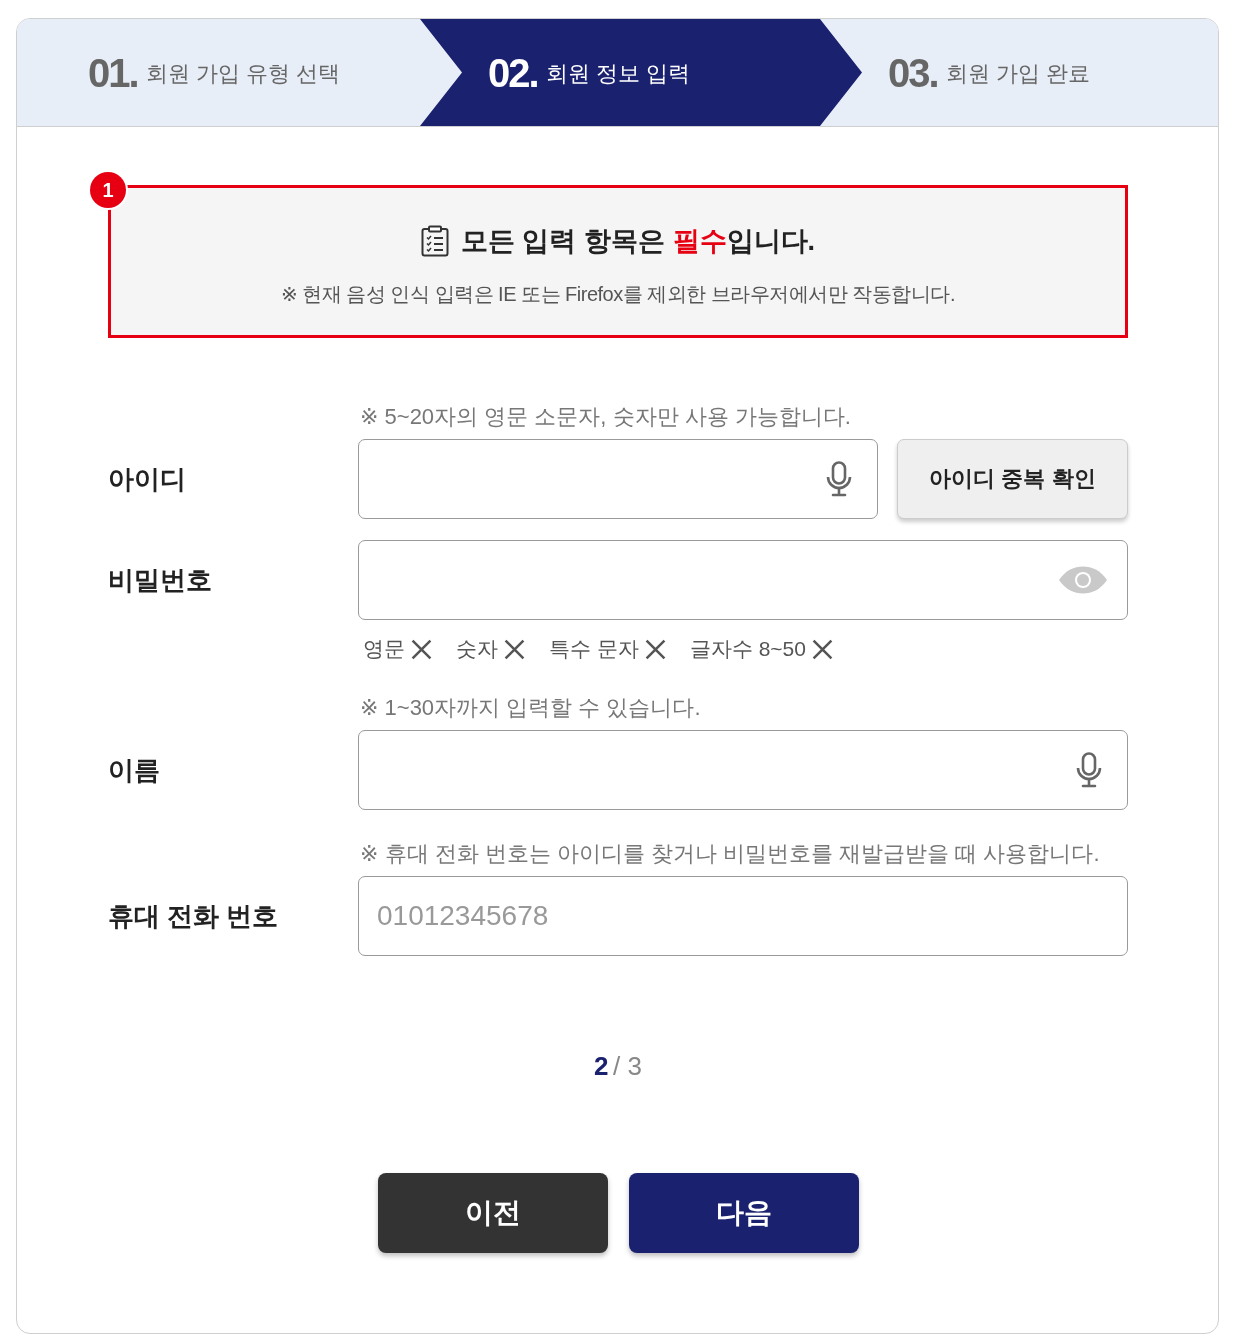 The width and height of the screenshot is (1236, 1342). I want to click on previous-button: 이전, so click(492, 1213).